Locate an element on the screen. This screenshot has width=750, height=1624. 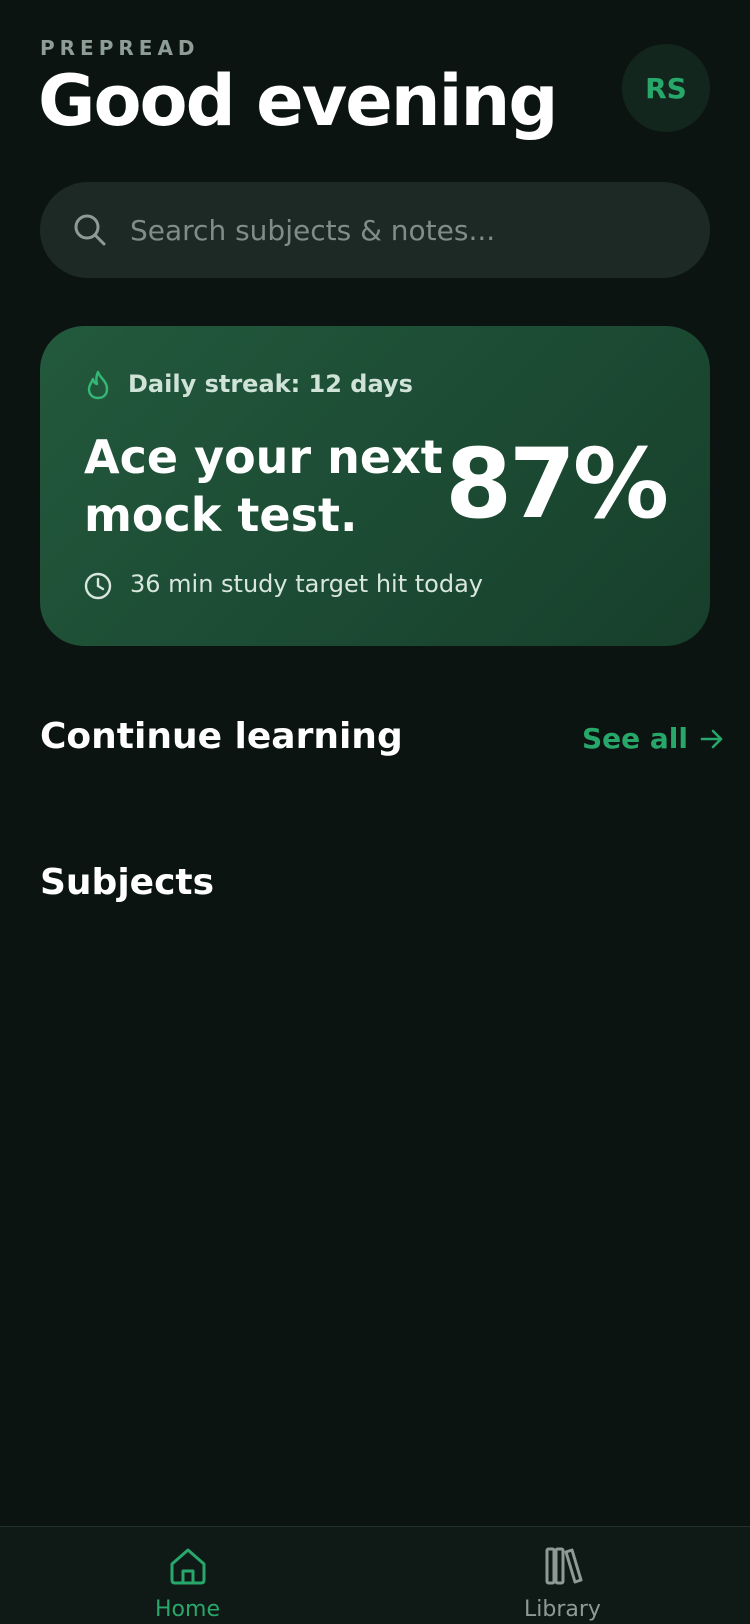
tab-library-label: Library is located at coordinates (562, 1609).